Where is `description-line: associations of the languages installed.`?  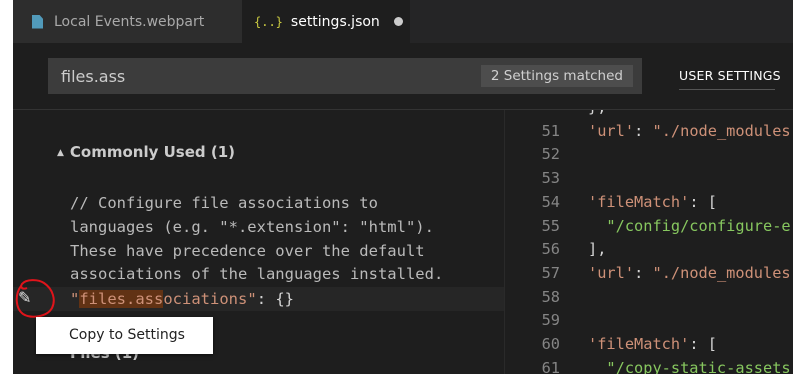 description-line: associations of the languages installed. is located at coordinates (257, 274).